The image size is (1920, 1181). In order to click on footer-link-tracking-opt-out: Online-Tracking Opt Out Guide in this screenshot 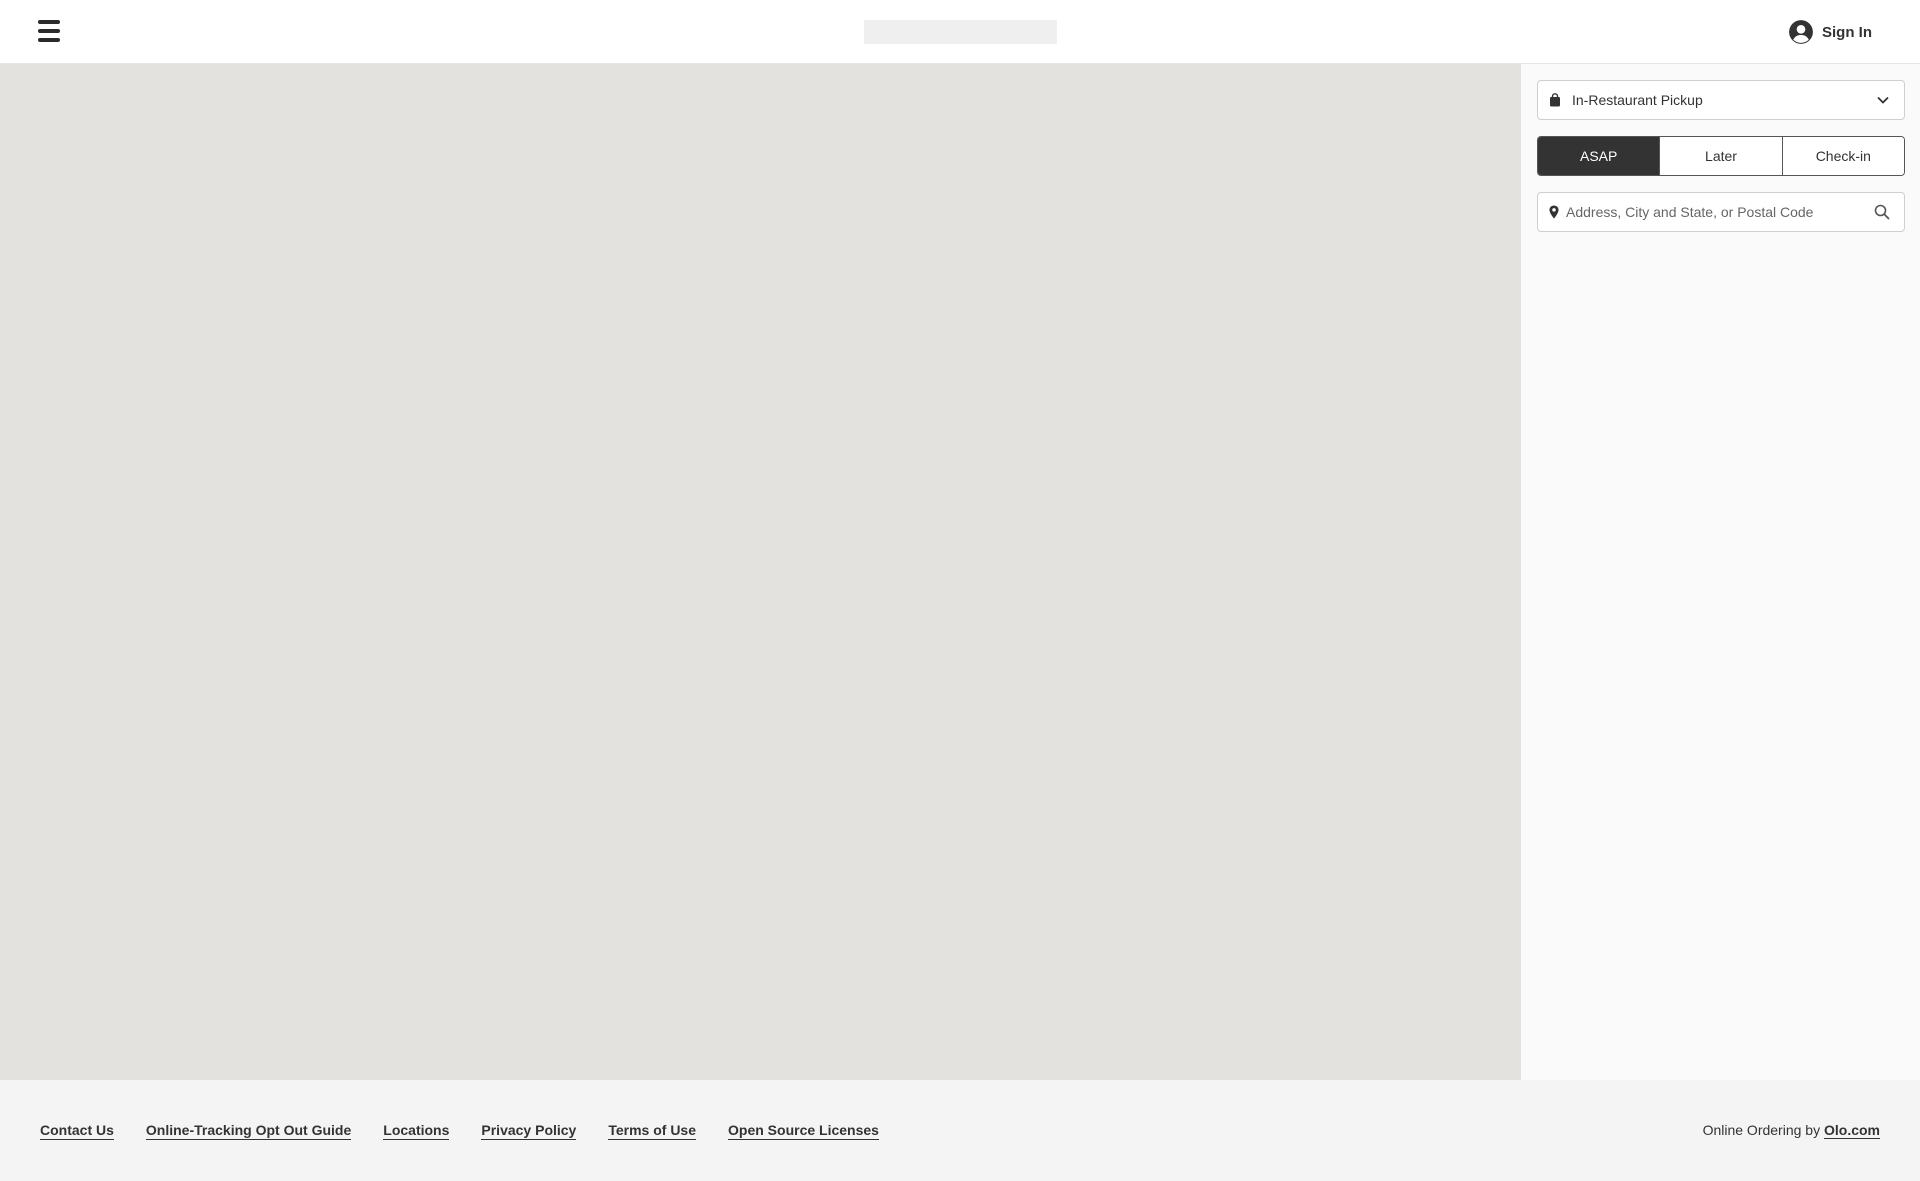, I will do `click(248, 1131)`.